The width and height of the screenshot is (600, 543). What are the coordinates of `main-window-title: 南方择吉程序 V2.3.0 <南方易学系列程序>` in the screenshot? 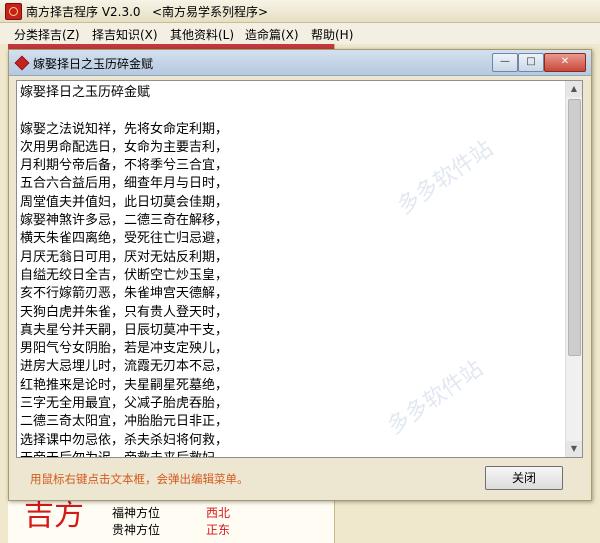 It's located at (147, 12).